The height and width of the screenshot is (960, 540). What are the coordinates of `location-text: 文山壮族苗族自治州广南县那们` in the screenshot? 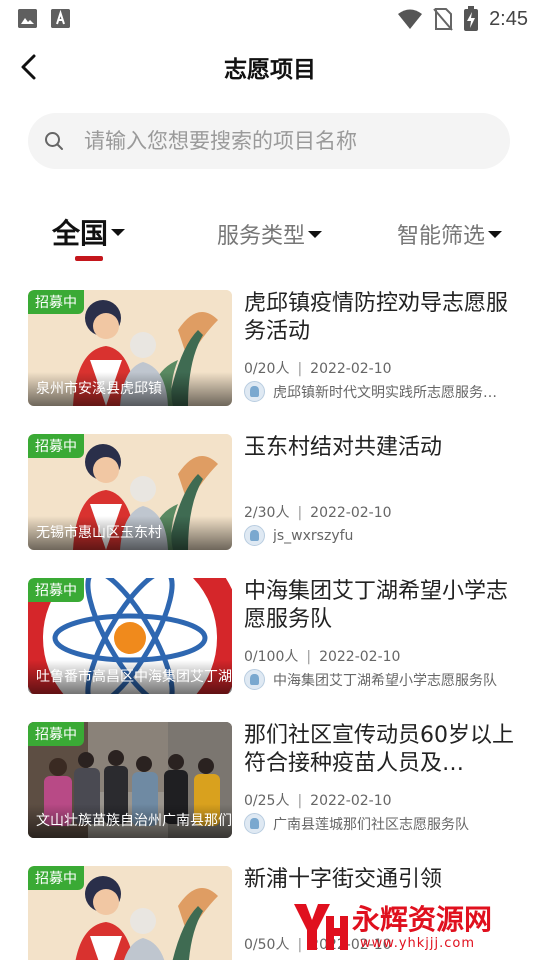 It's located at (134, 821).